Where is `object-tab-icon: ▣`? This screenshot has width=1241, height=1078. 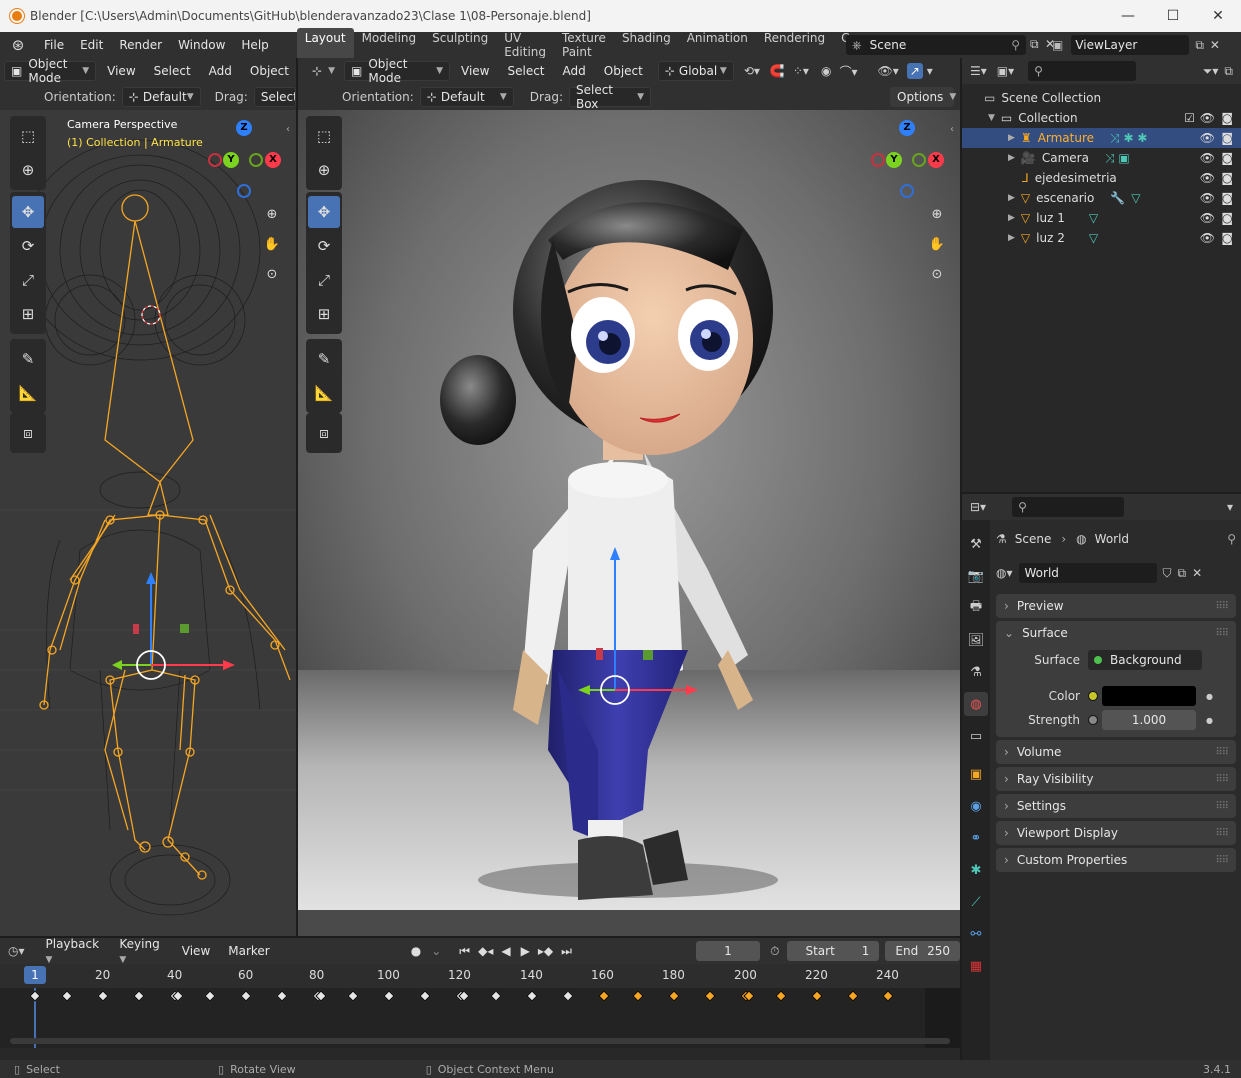 object-tab-icon: ▣ is located at coordinates (976, 774).